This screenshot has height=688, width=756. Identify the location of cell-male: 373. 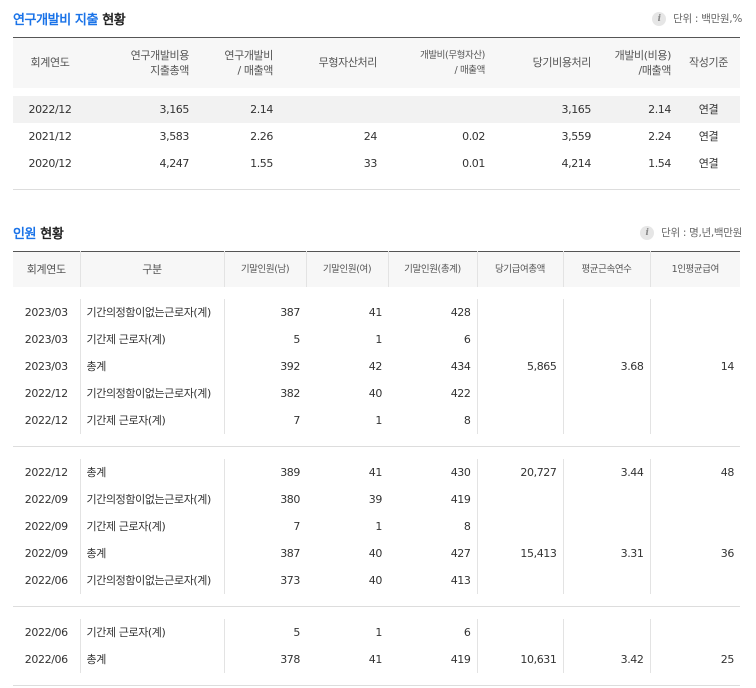
(264, 580).